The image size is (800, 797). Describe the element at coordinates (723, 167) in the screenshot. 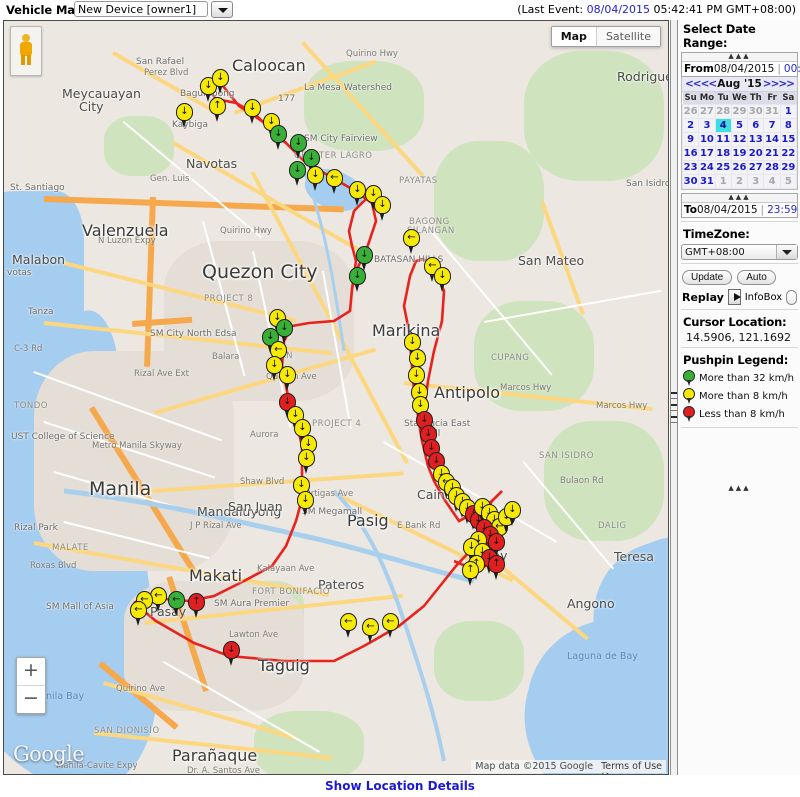

I see `calendar-day: 25` at that location.